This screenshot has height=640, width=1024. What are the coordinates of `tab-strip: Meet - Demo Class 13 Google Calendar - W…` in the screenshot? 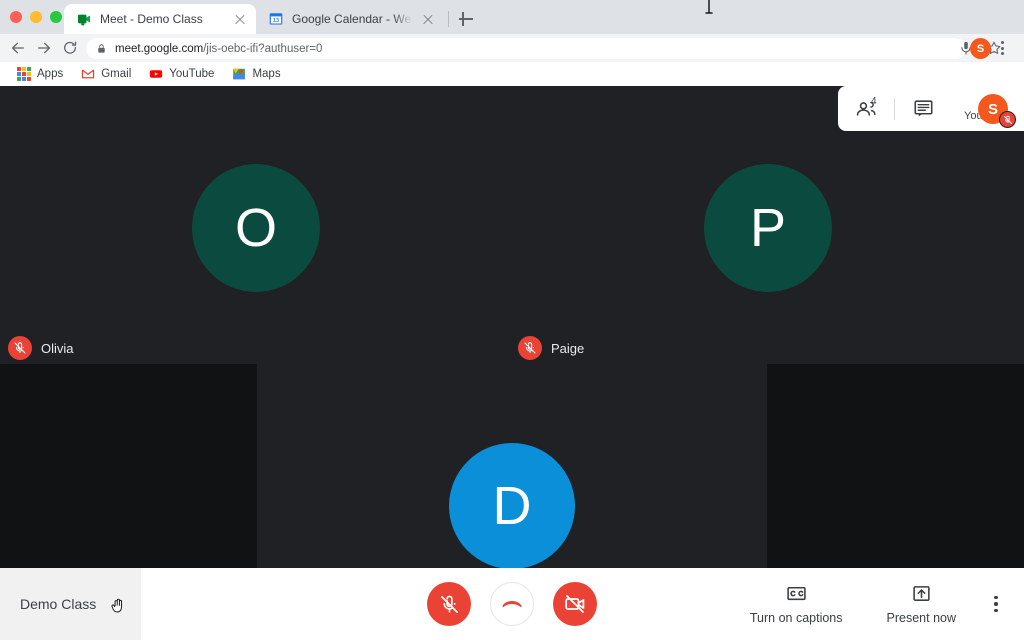 It's located at (512, 17).